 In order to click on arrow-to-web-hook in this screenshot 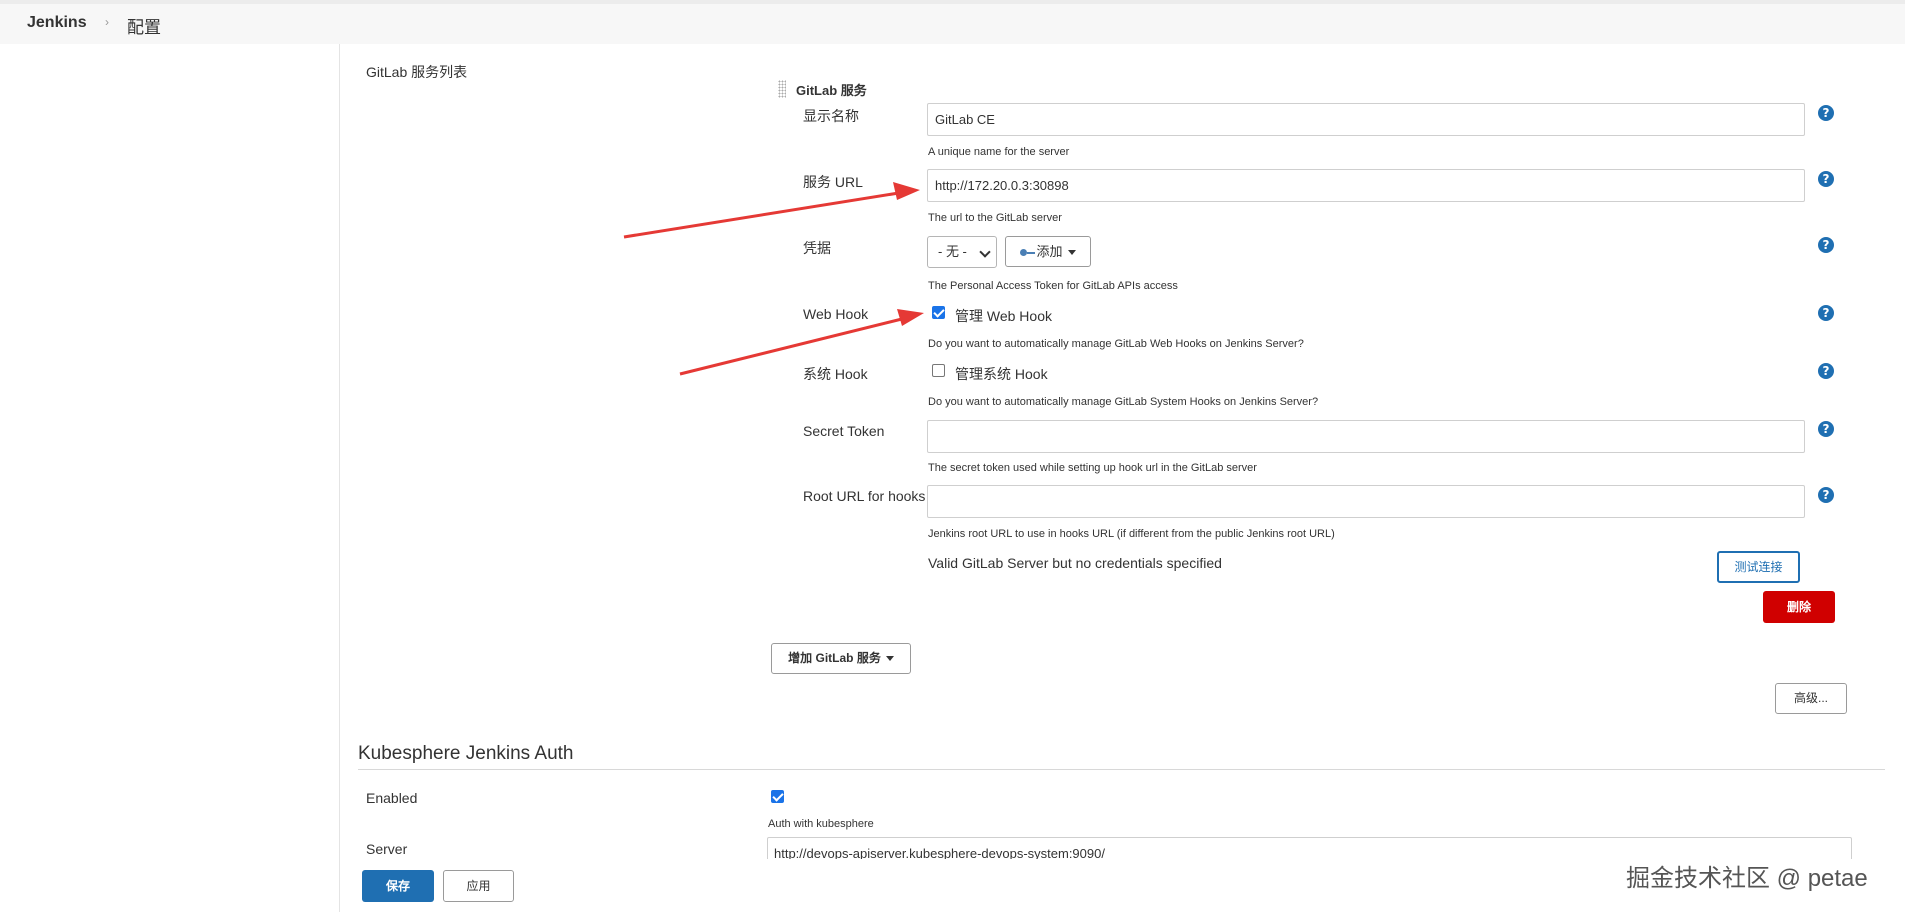, I will do `click(801, 342)`.